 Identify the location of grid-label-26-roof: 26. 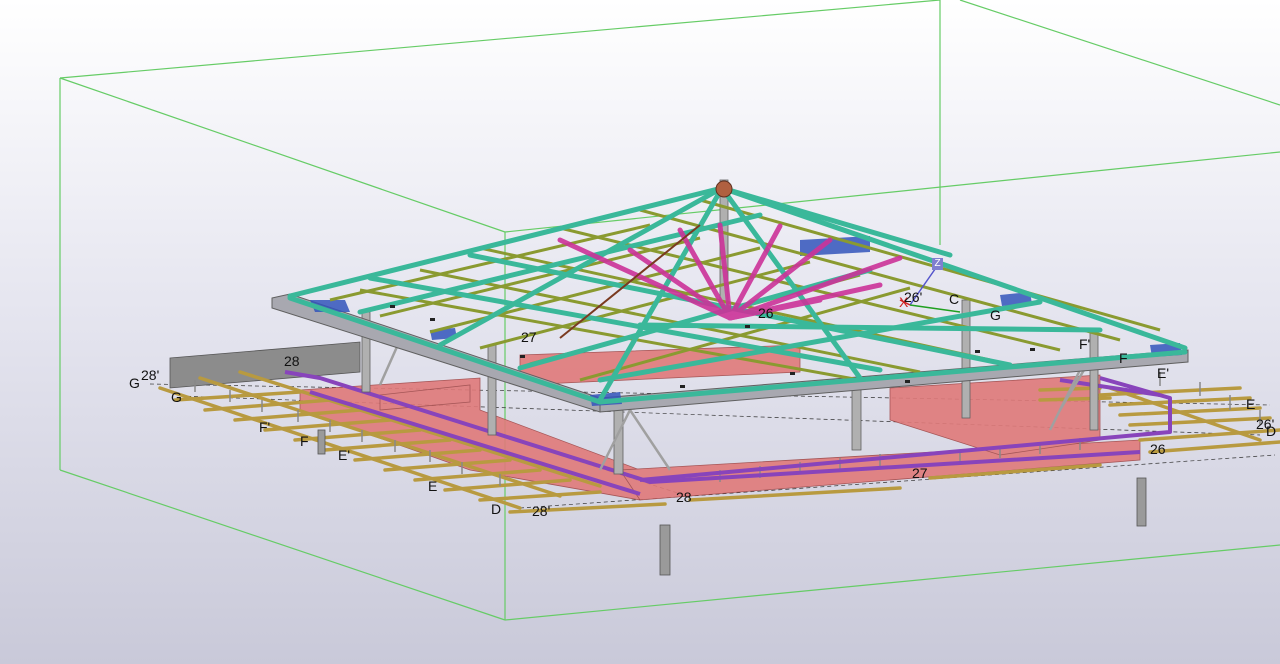
(766, 313).